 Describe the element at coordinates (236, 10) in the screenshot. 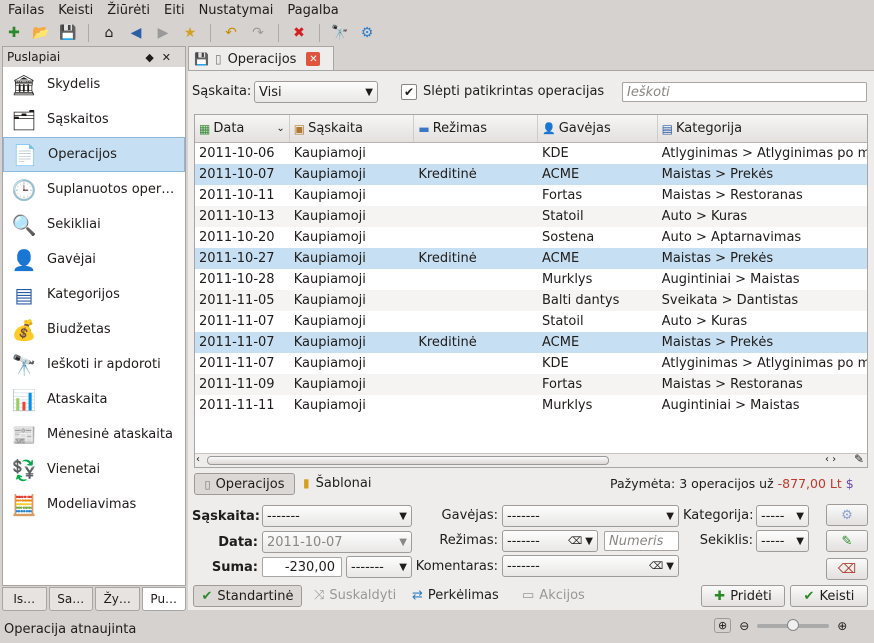

I see `menu-settings: Nustatymai` at that location.